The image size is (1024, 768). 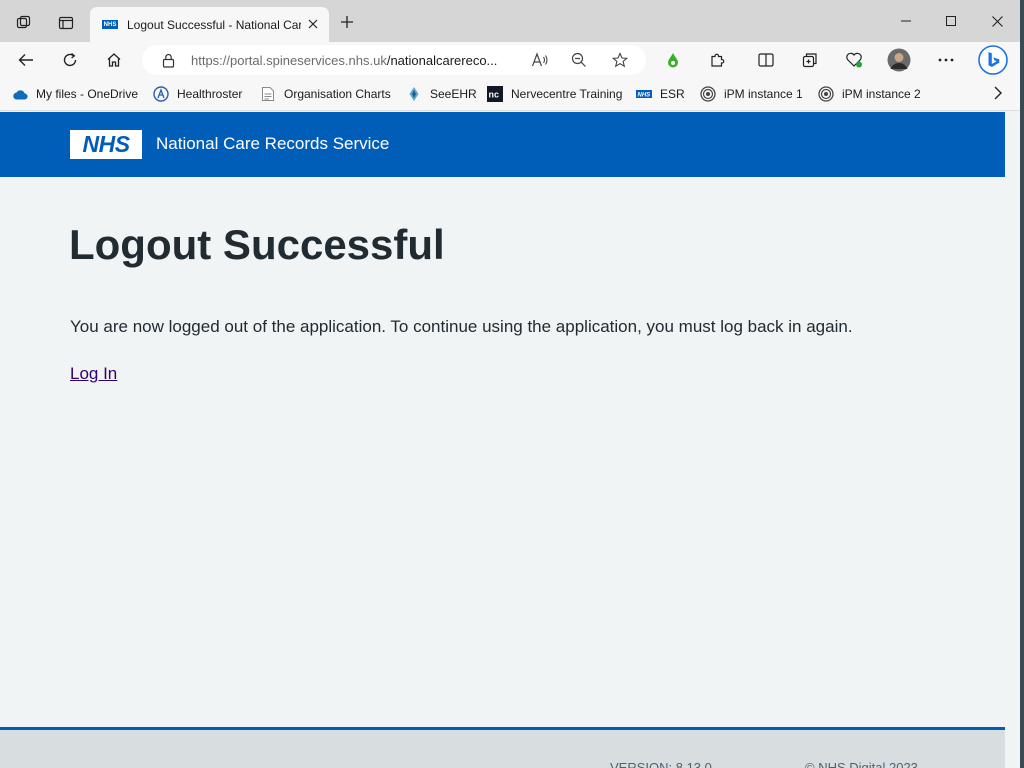 I want to click on nhs-logo-text: NHS, so click(x=106, y=144).